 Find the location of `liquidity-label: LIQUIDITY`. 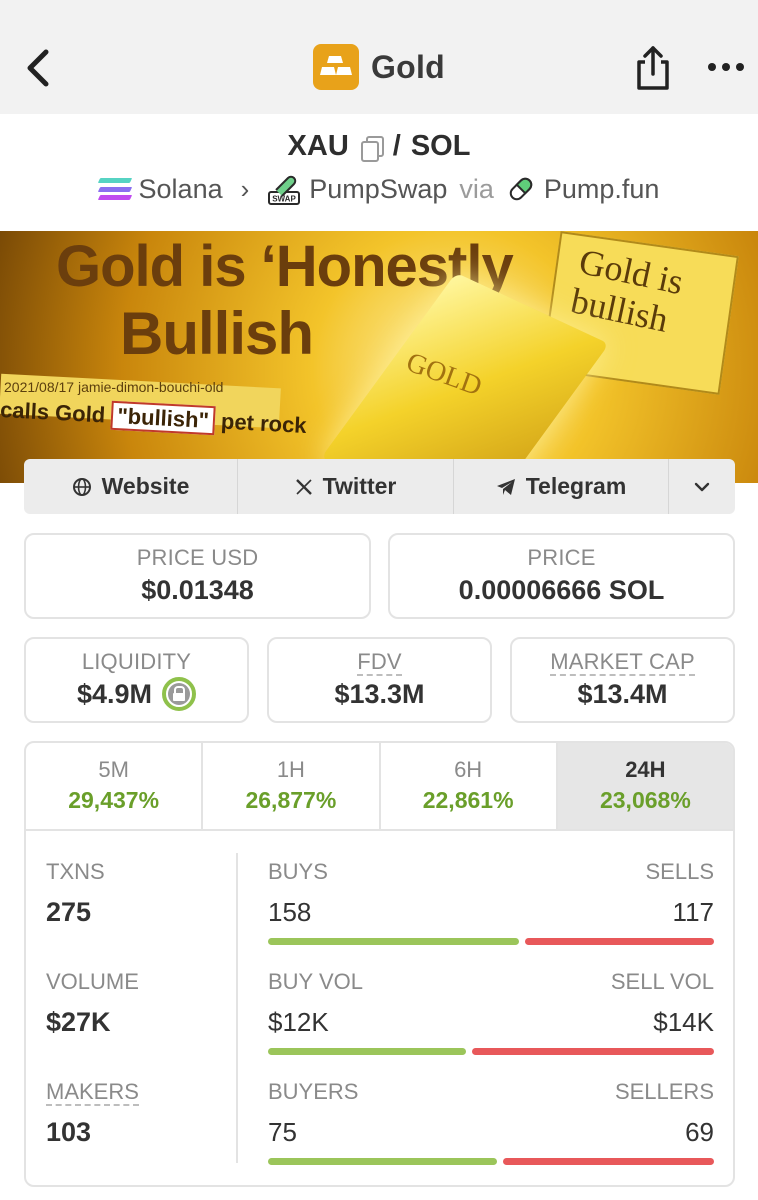

liquidity-label: LIQUIDITY is located at coordinates (136, 661).